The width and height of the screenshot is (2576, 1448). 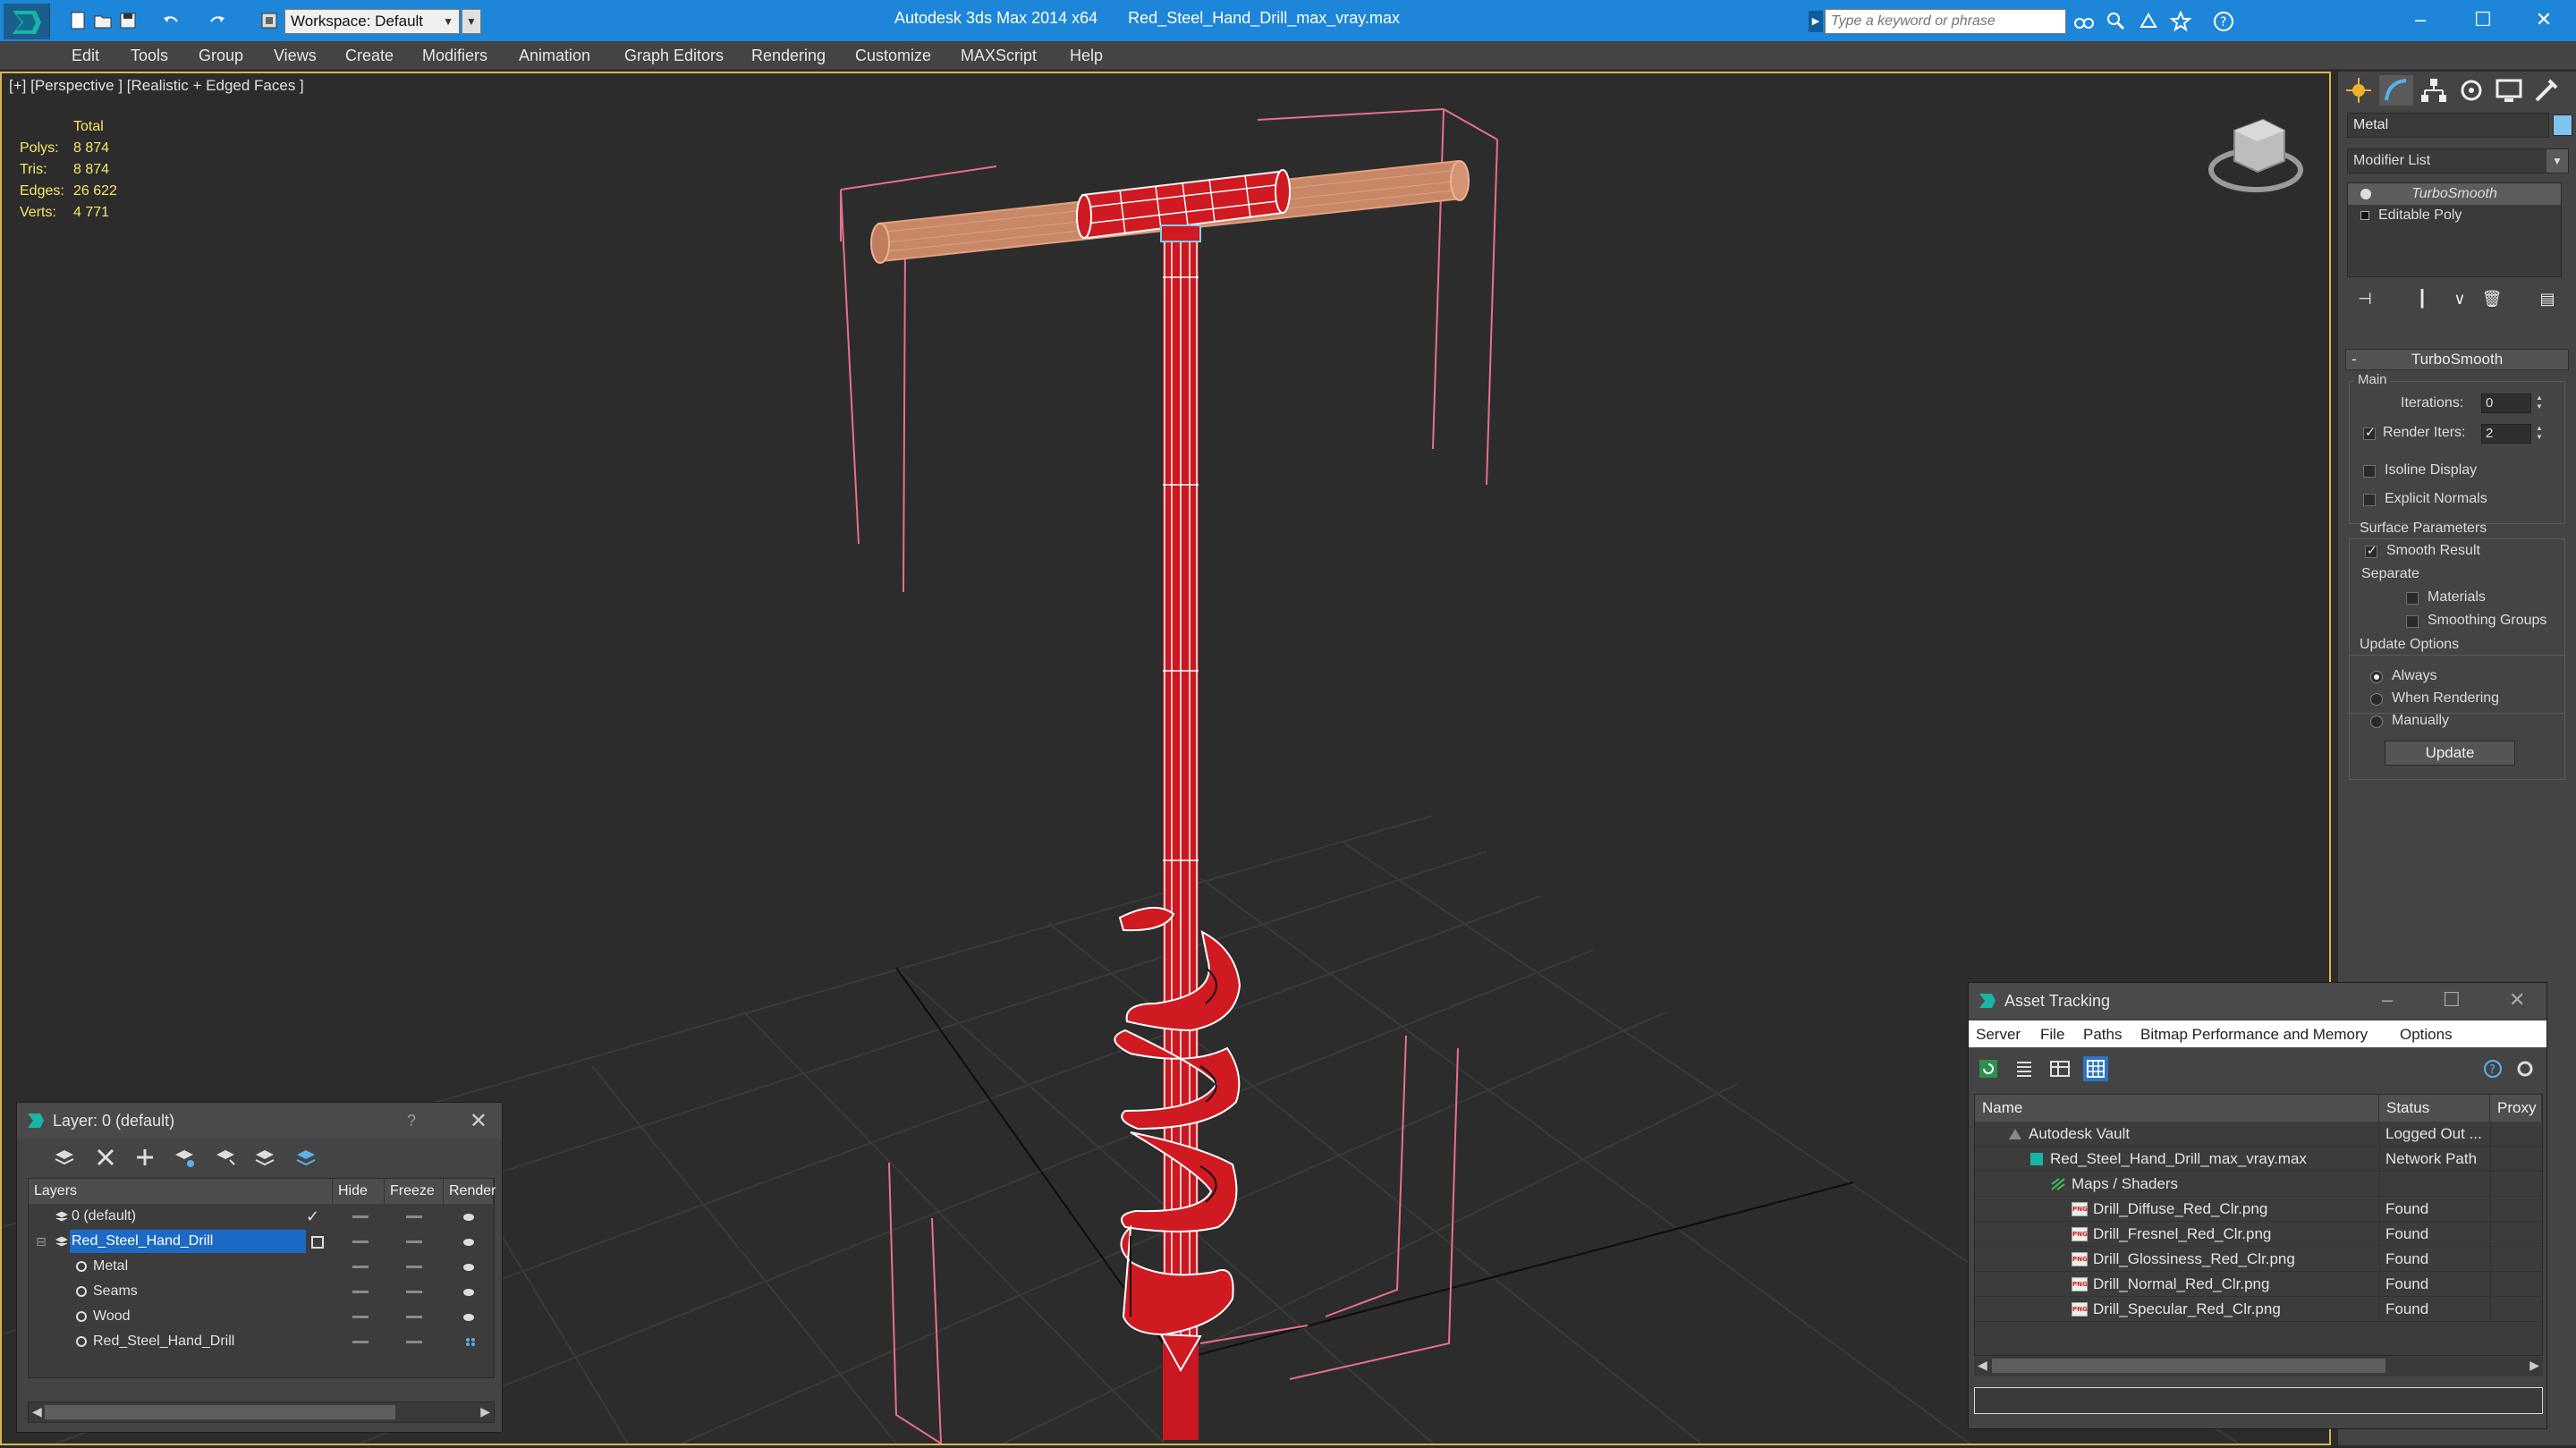 What do you see at coordinates (470, 1191) in the screenshot?
I see `column-header-render: Render` at bounding box center [470, 1191].